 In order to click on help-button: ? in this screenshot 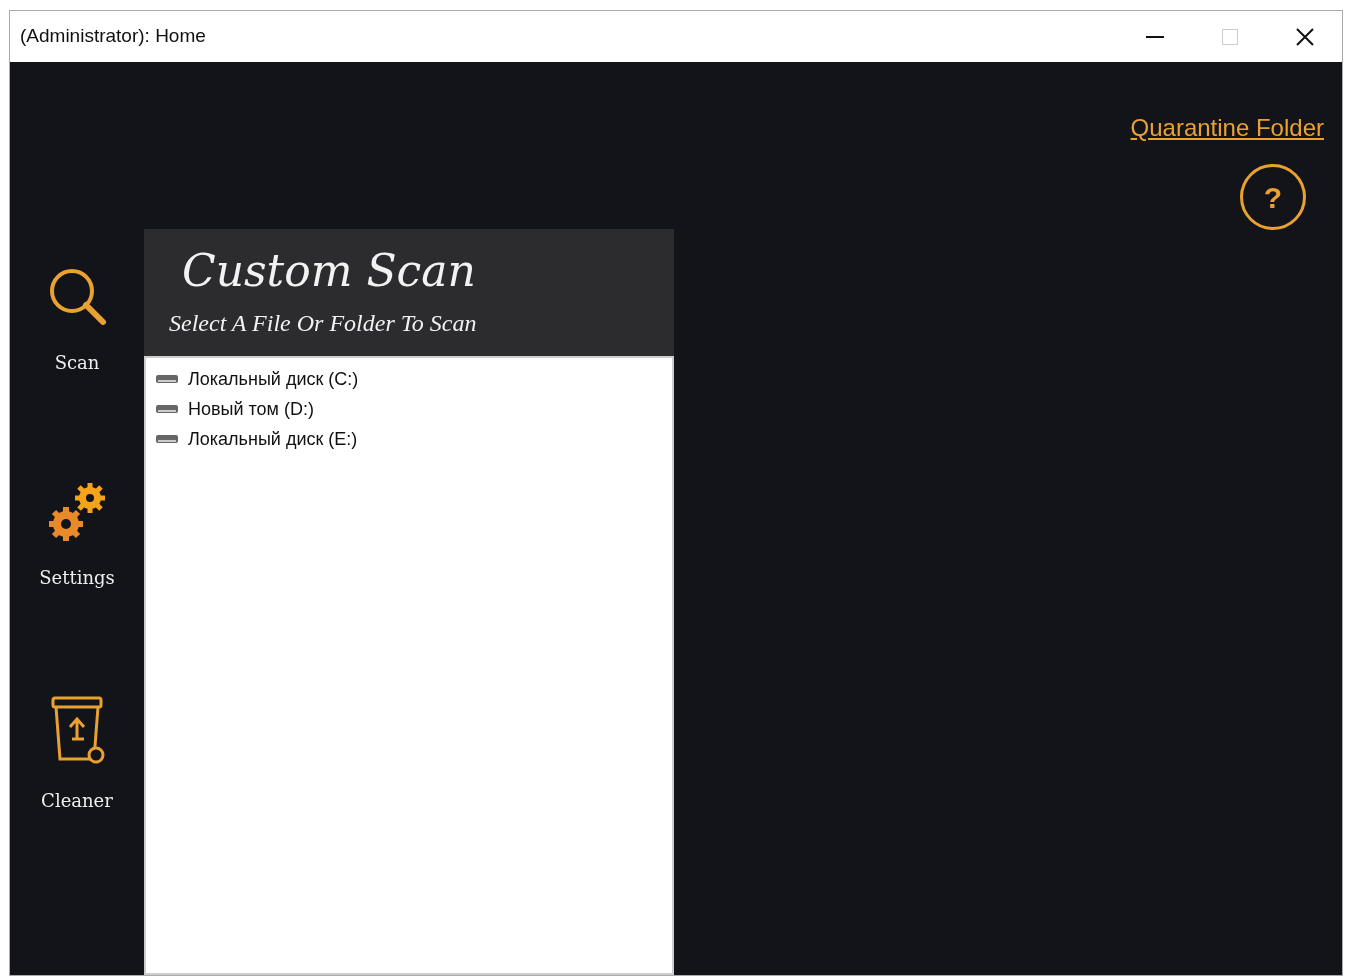, I will do `click(1273, 197)`.